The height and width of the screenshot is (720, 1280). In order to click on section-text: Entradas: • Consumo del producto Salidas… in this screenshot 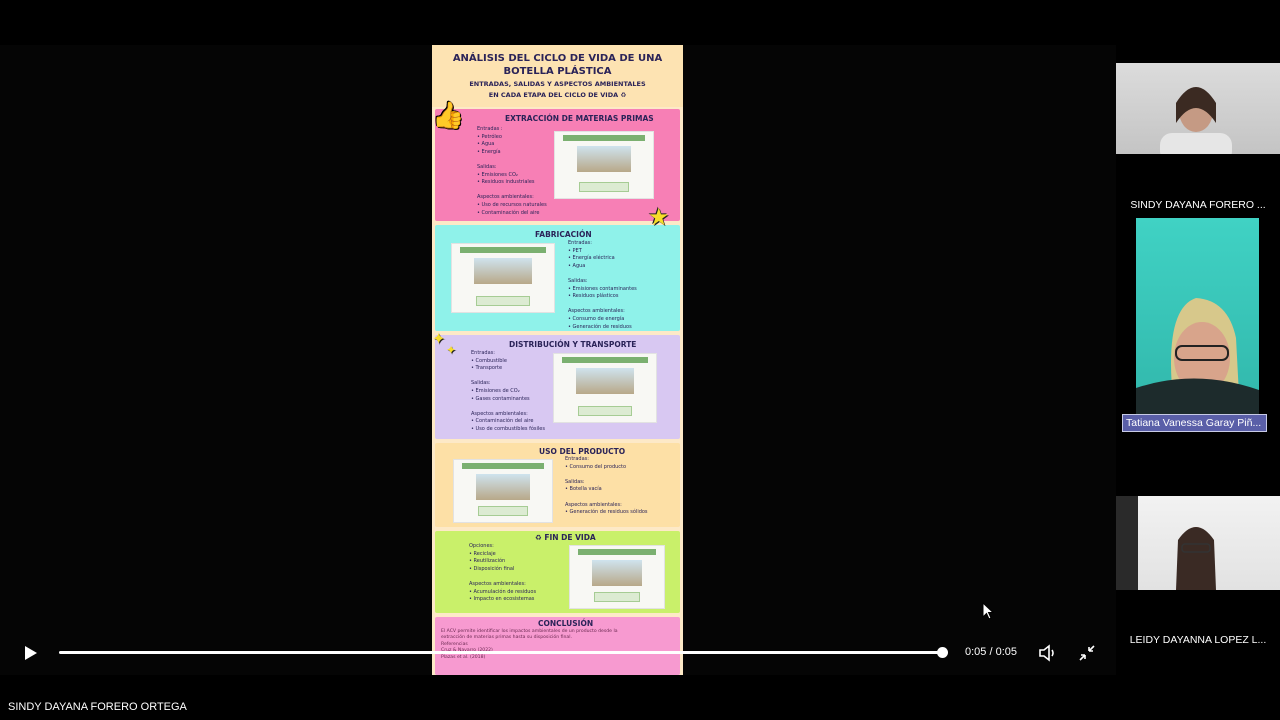, I will do `click(606, 486)`.